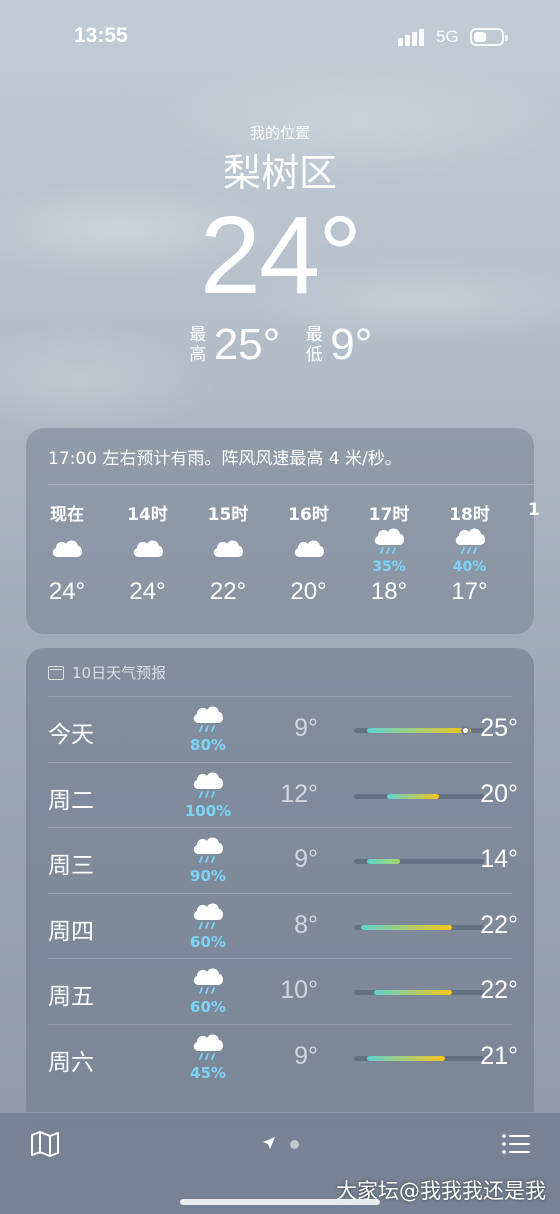 The height and width of the screenshot is (1214, 560). Describe the element at coordinates (299, 793) in the screenshot. I see `low-temperature: 12°` at that location.